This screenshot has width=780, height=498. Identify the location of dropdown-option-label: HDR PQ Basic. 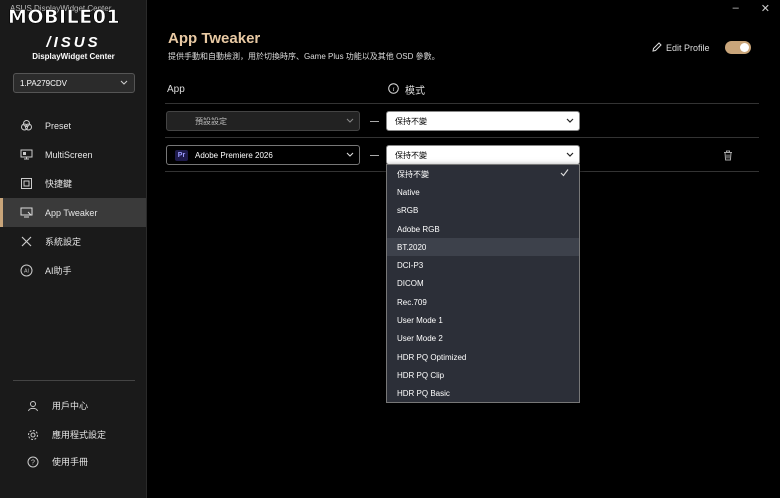
(423, 394).